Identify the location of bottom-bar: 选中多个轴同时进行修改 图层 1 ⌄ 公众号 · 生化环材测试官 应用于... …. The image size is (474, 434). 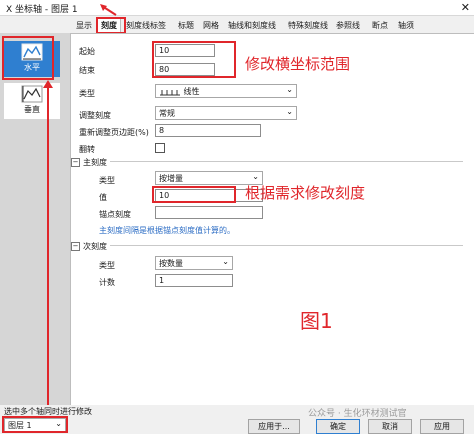
(237, 419).